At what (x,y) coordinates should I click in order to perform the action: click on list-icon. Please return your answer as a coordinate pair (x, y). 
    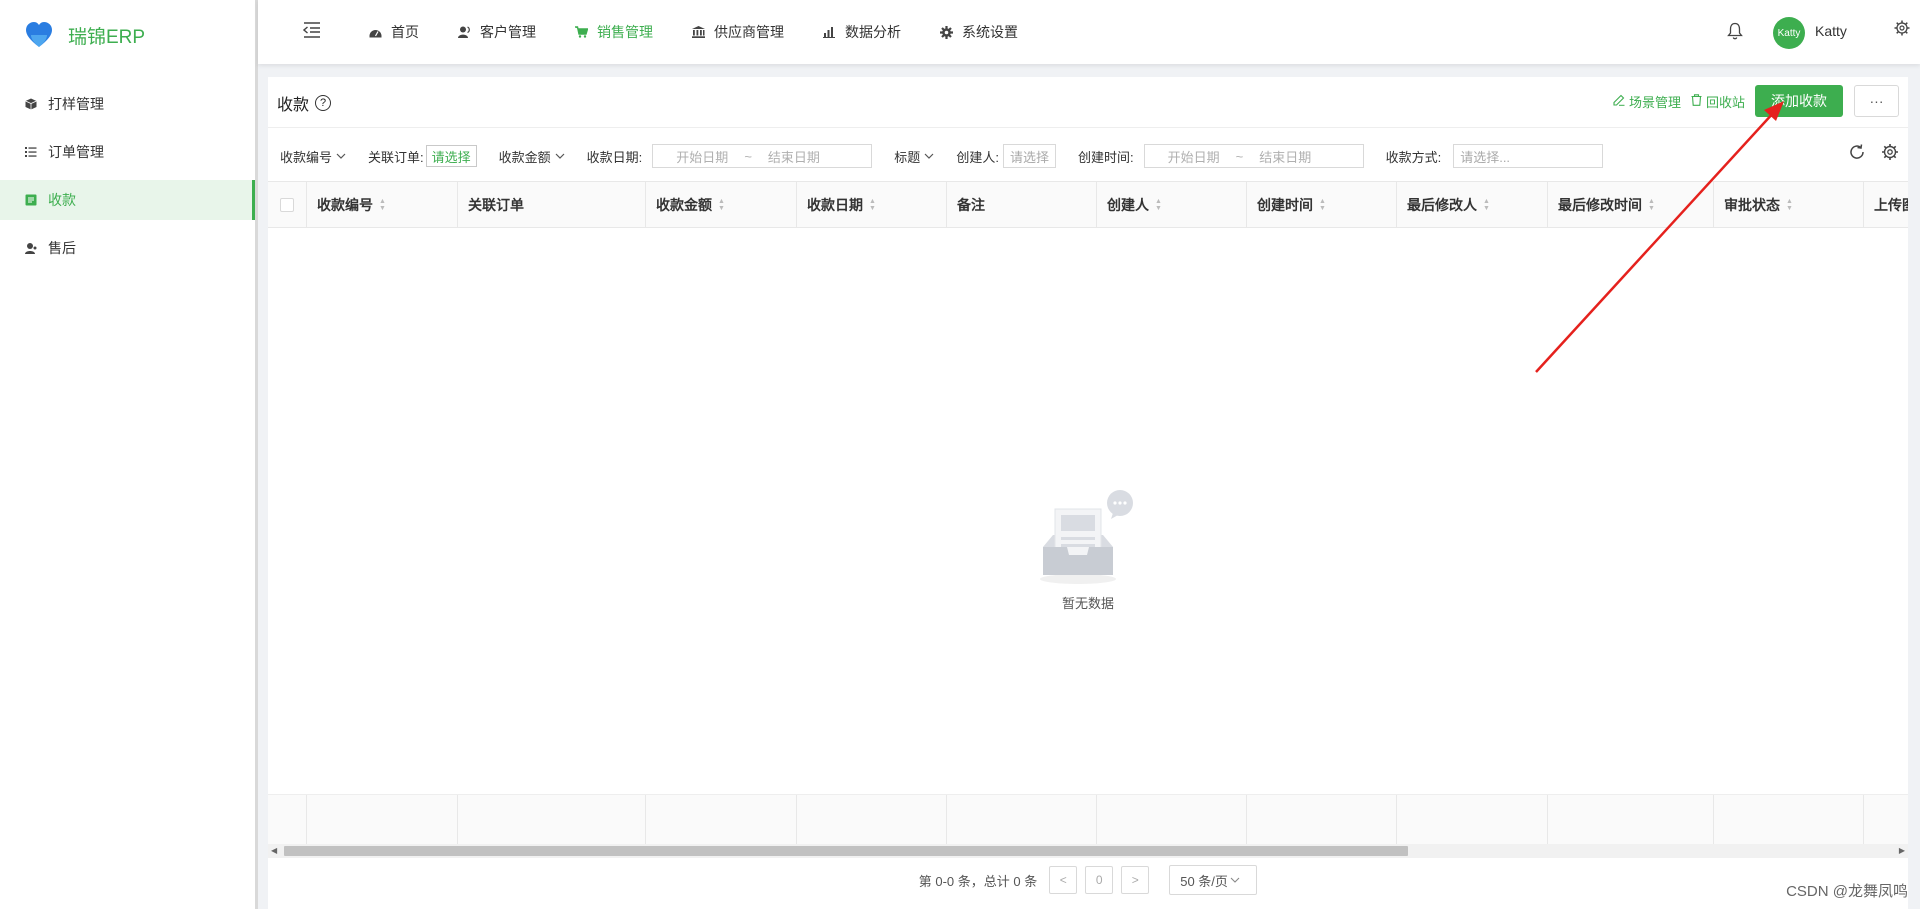
    Looking at the image, I should click on (31, 152).